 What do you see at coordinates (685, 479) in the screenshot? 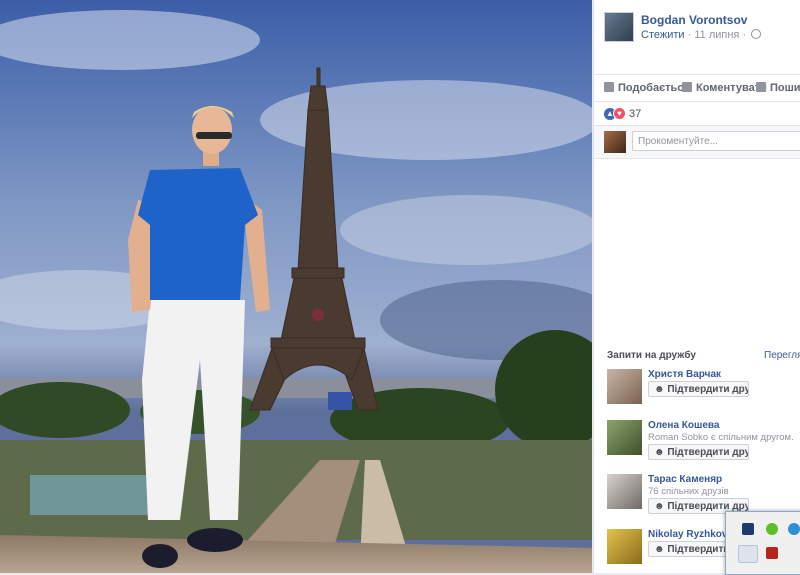
I see `friend-name: Тарас Каменяр` at bounding box center [685, 479].